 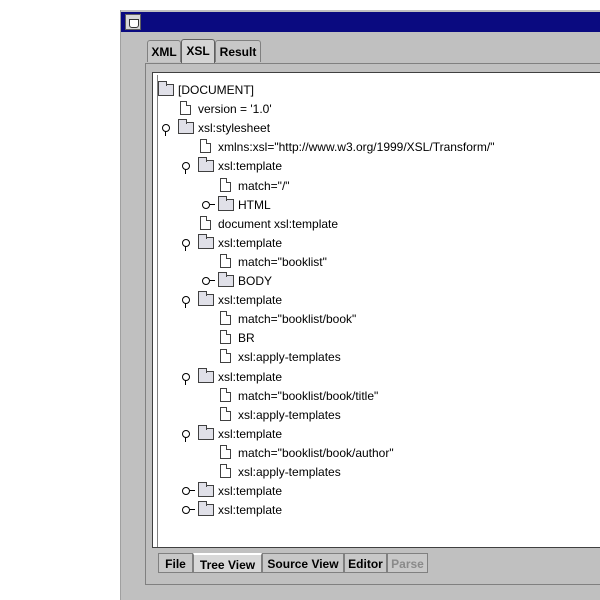 I want to click on tree-node-label: BR, so click(x=246, y=338).